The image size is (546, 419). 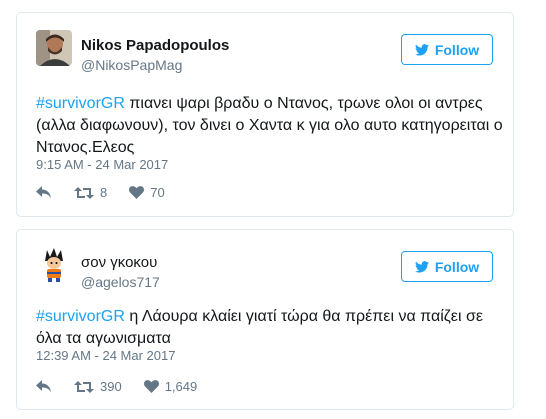 What do you see at coordinates (120, 282) in the screenshot?
I see `user-handle: @agelos717` at bounding box center [120, 282].